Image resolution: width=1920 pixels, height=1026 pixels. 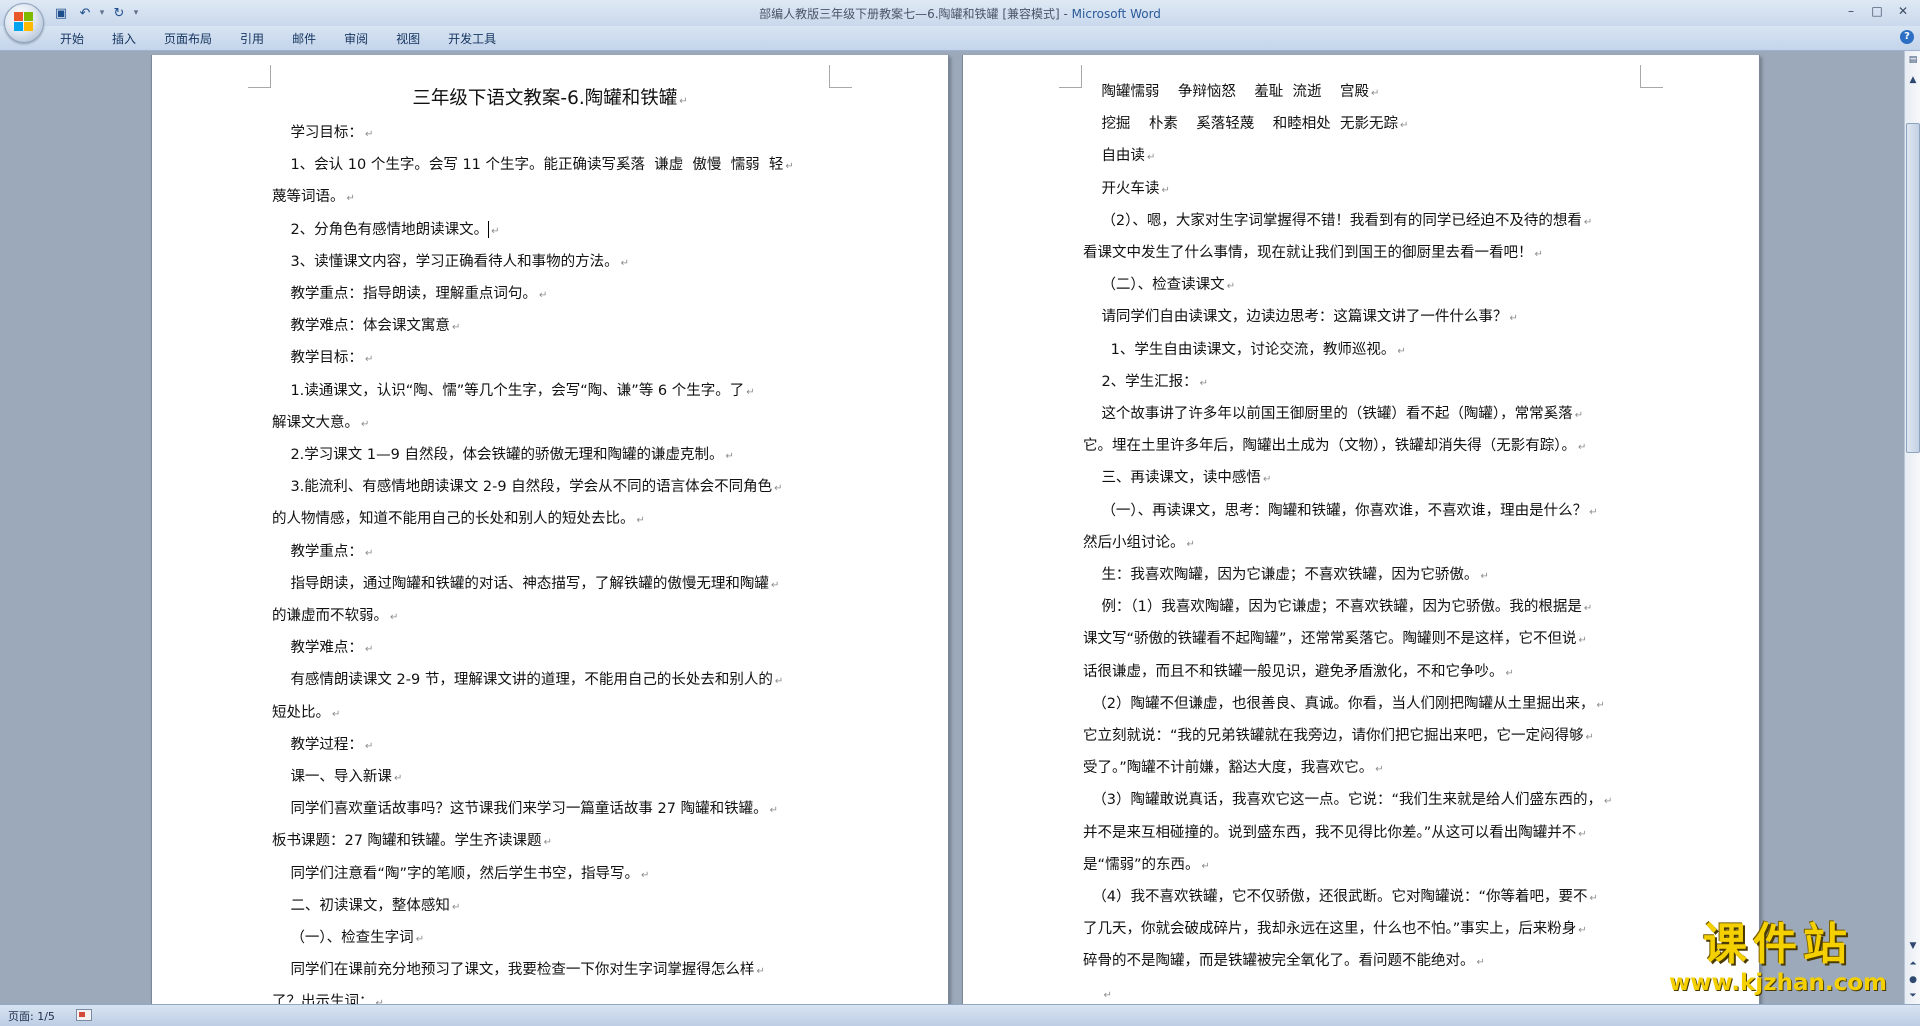 I want to click on page-count-status: 页面: 1/5, so click(x=31, y=1016).